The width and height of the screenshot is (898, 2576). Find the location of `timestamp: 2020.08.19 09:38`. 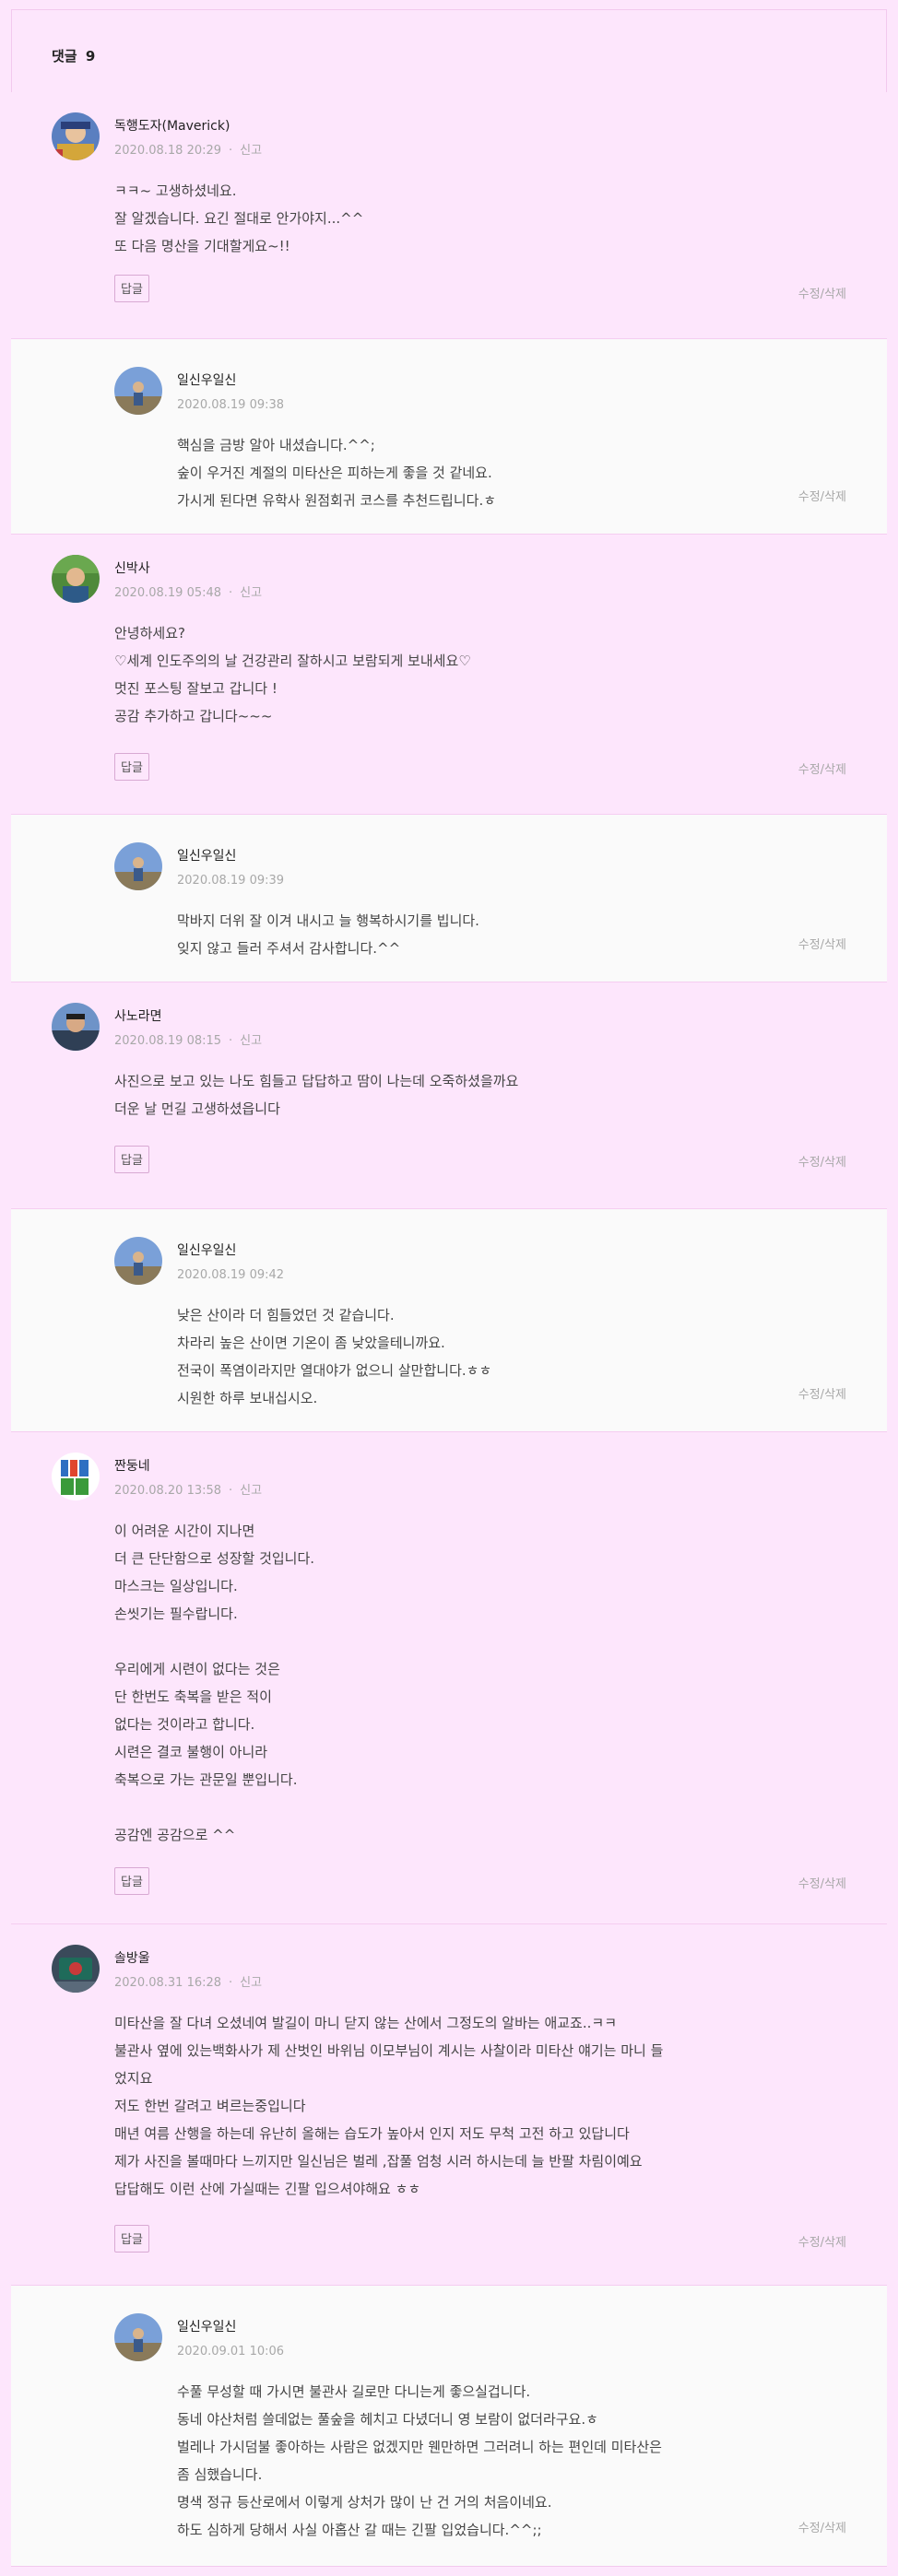

timestamp: 2020.08.19 09:38 is located at coordinates (231, 405).